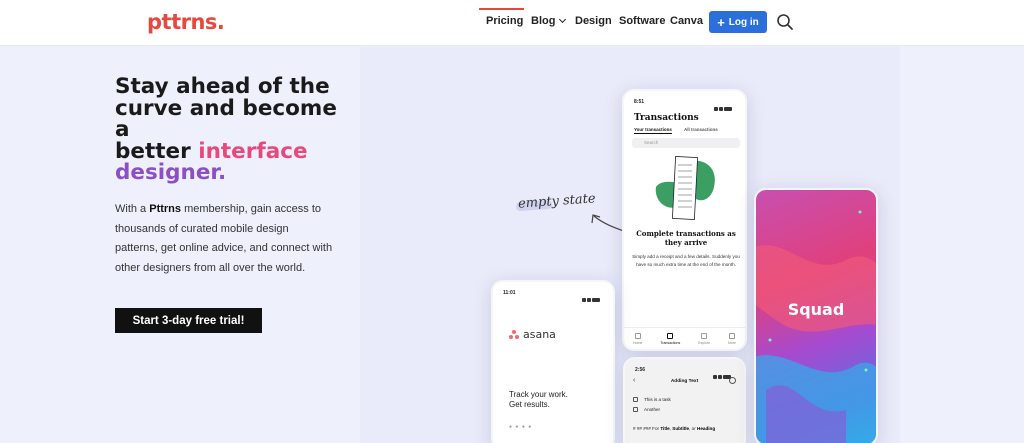 This screenshot has height=443, width=1024. What do you see at coordinates (647, 428) in the screenshot?
I see `md-prefix: # ## ### For` at bounding box center [647, 428].